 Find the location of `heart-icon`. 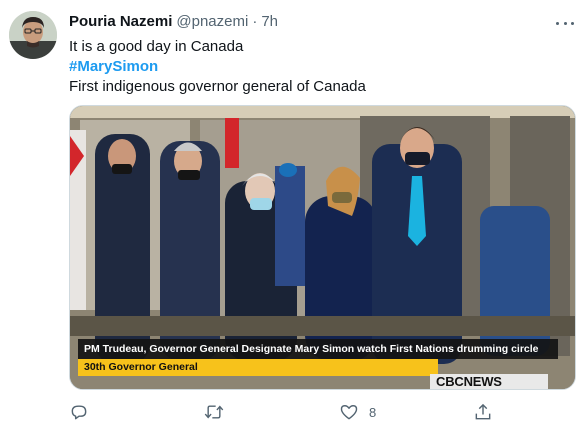

heart-icon is located at coordinates (349, 412).